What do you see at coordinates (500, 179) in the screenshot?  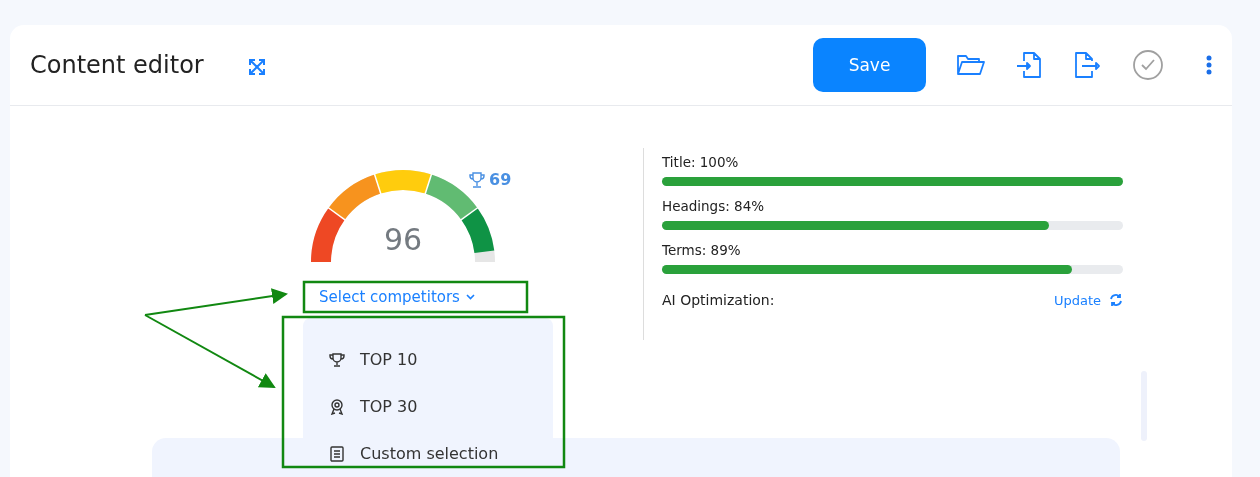 I see `competitor-score: 69` at bounding box center [500, 179].